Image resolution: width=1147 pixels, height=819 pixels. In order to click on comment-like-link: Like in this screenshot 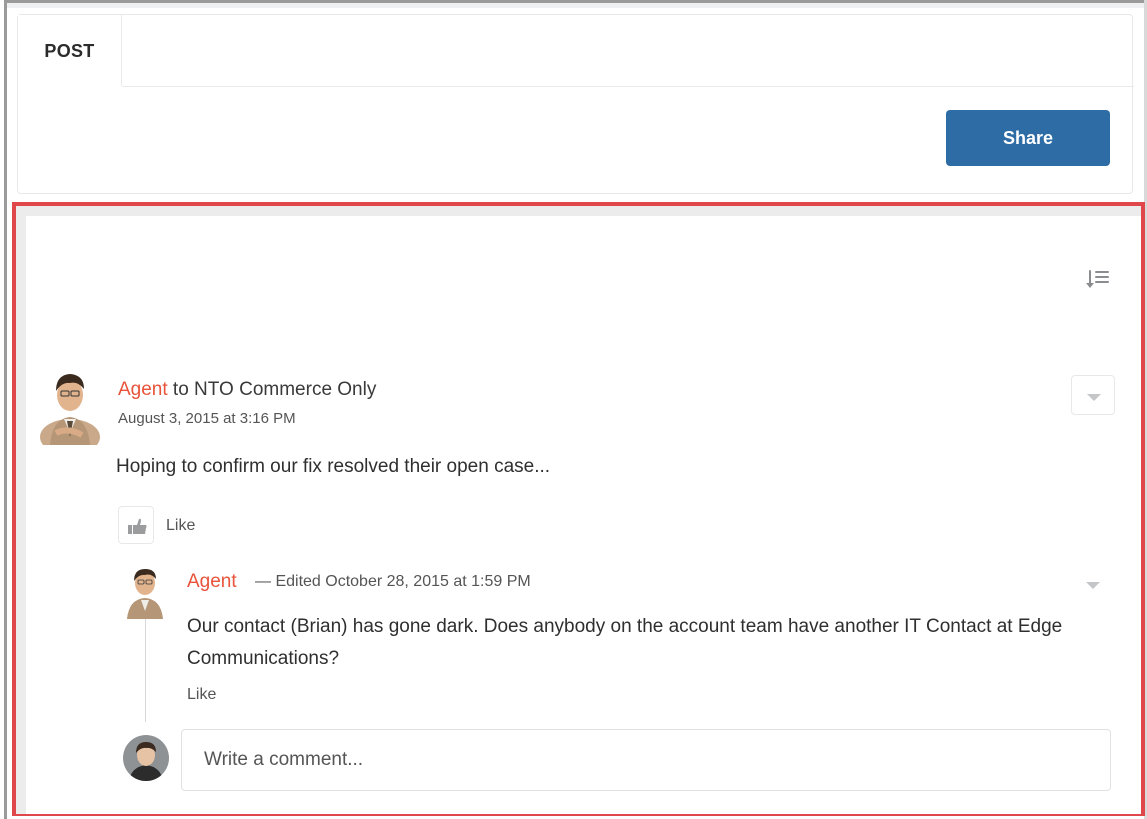, I will do `click(201, 695)`.